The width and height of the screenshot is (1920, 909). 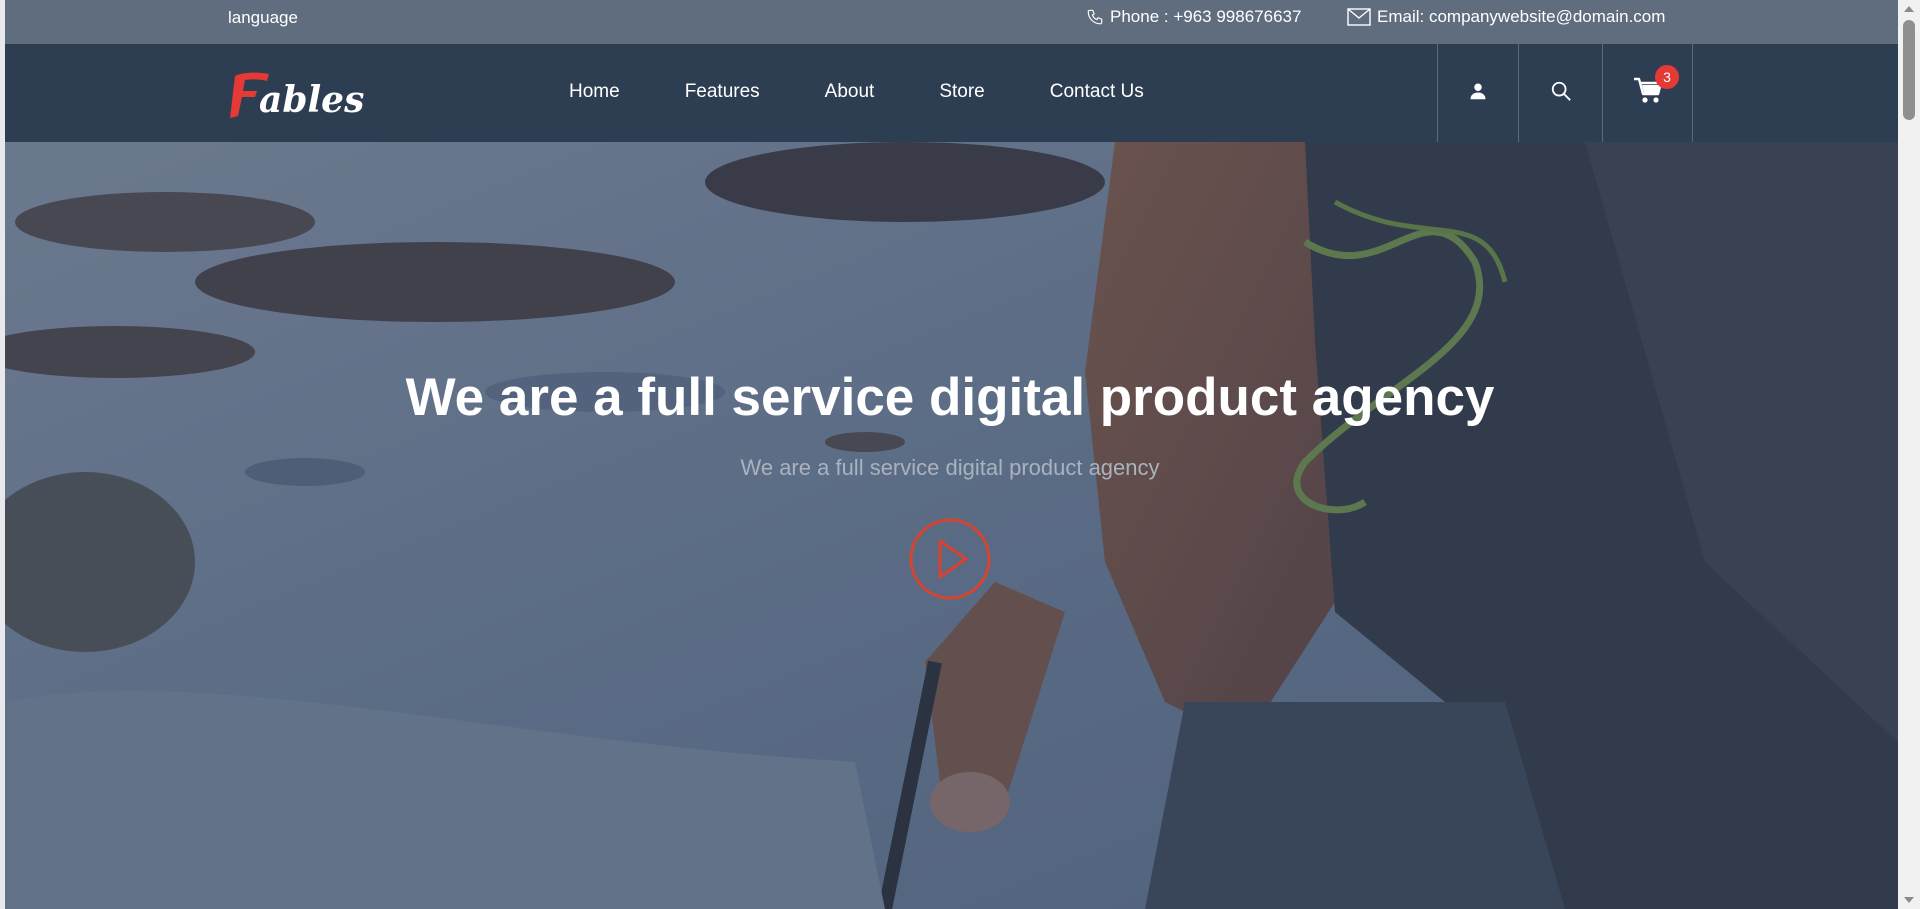 I want to click on site-logo: ables, so click(x=305, y=94).